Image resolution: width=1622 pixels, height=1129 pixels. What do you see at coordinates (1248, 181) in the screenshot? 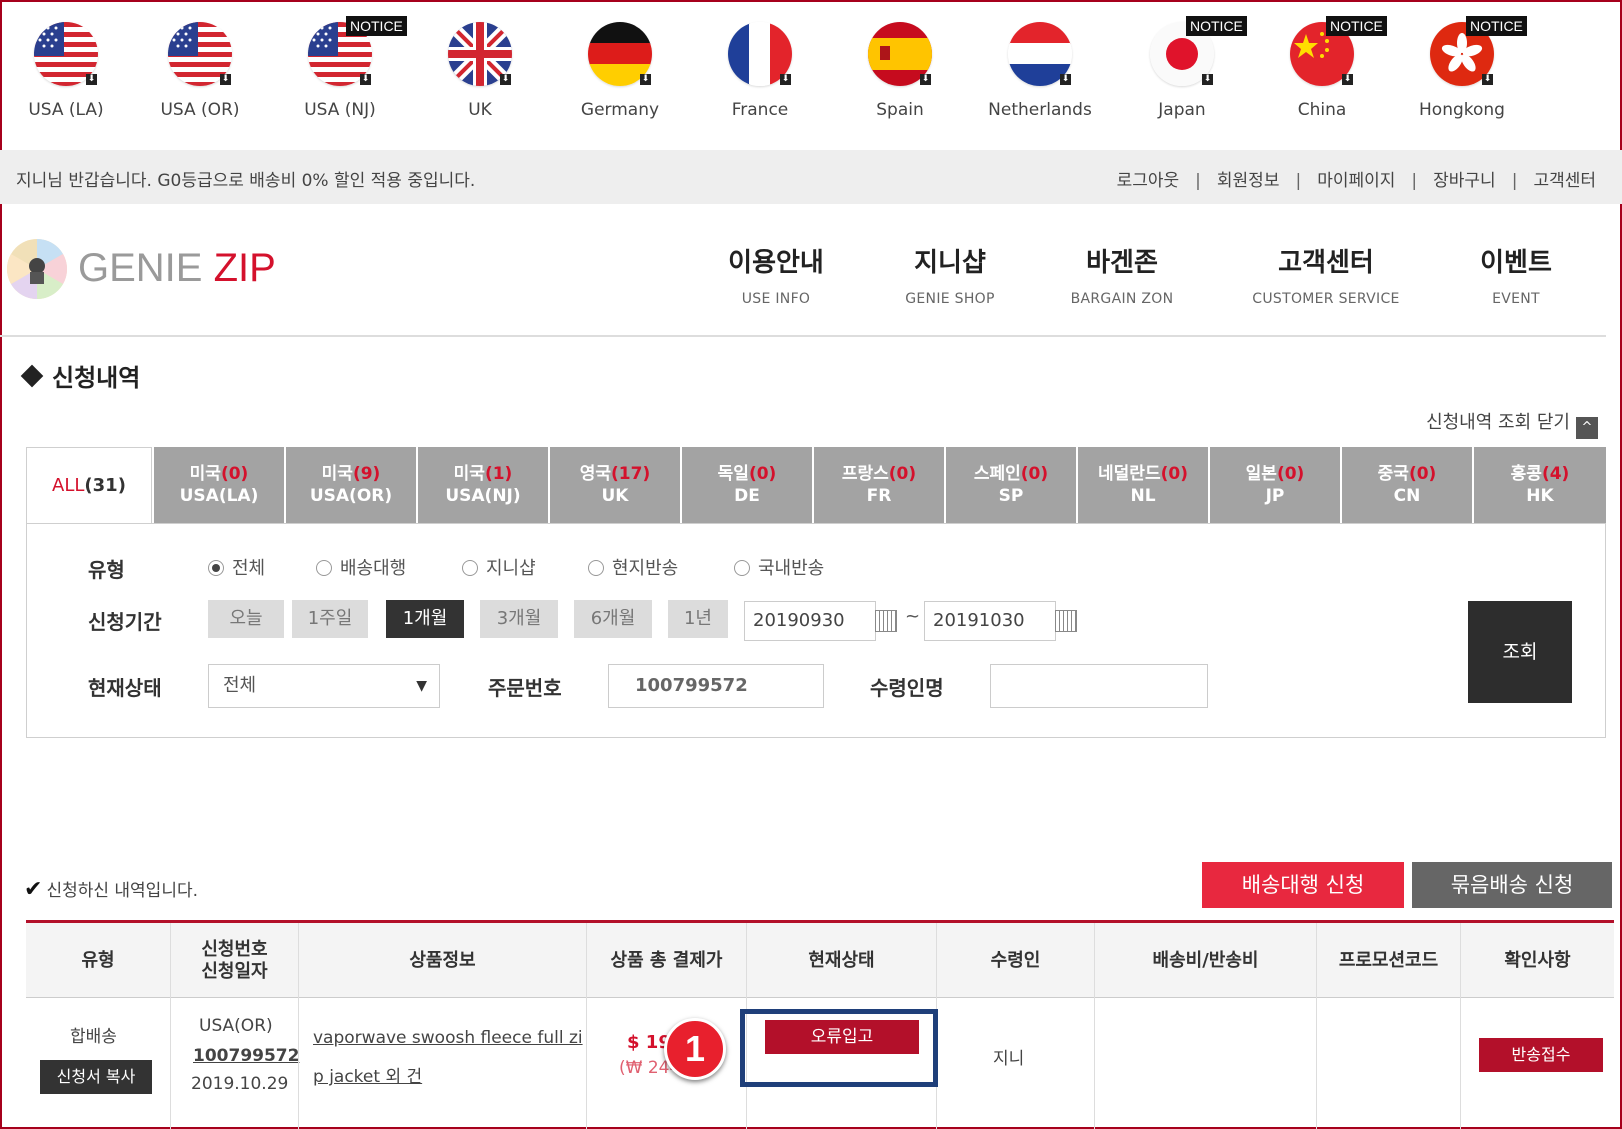
I see `member-info-link: 회원정보` at bounding box center [1248, 181].